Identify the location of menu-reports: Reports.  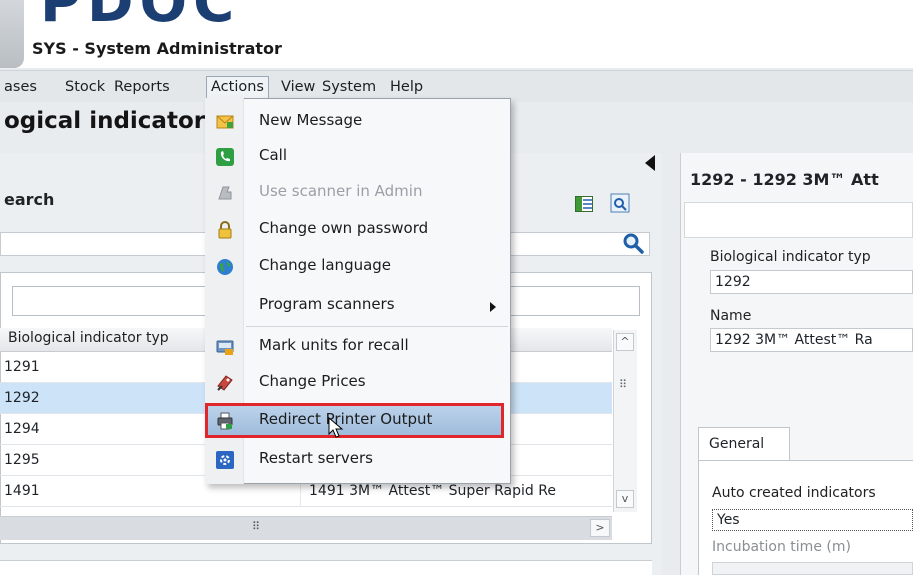
(142, 87).